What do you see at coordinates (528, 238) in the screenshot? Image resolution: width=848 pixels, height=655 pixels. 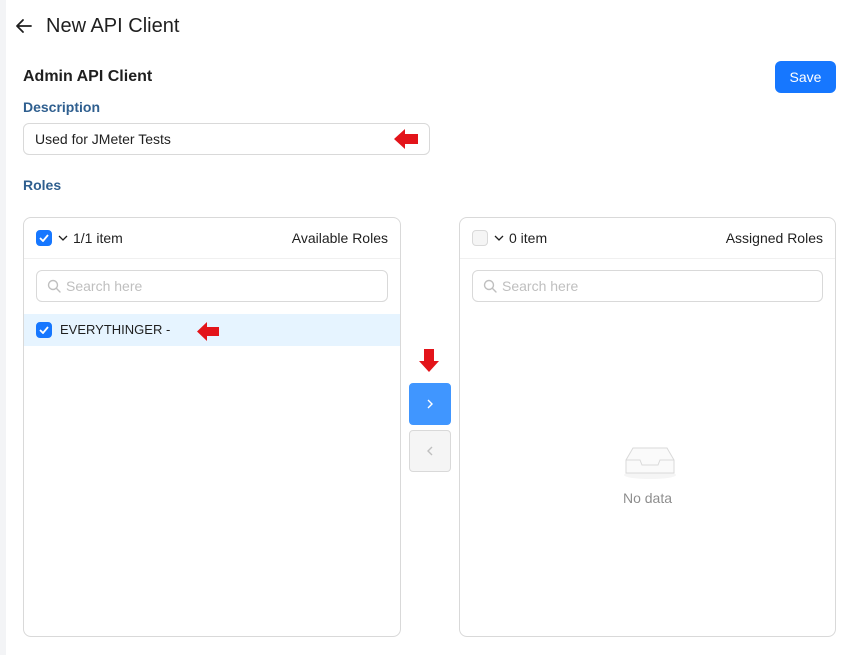 I see `assigned-count: 0 item` at bounding box center [528, 238].